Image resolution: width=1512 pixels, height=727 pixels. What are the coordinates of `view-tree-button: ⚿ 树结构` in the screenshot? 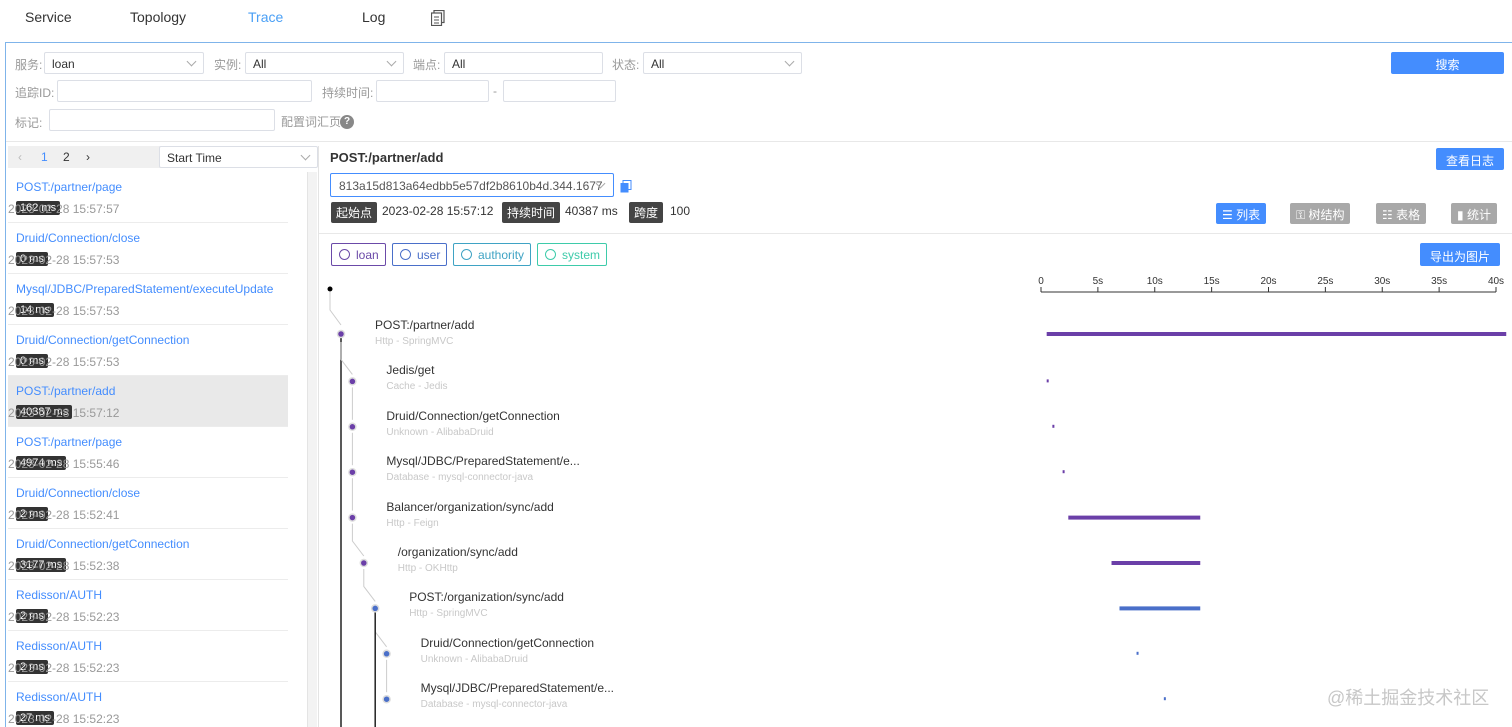 It's located at (1320, 213).